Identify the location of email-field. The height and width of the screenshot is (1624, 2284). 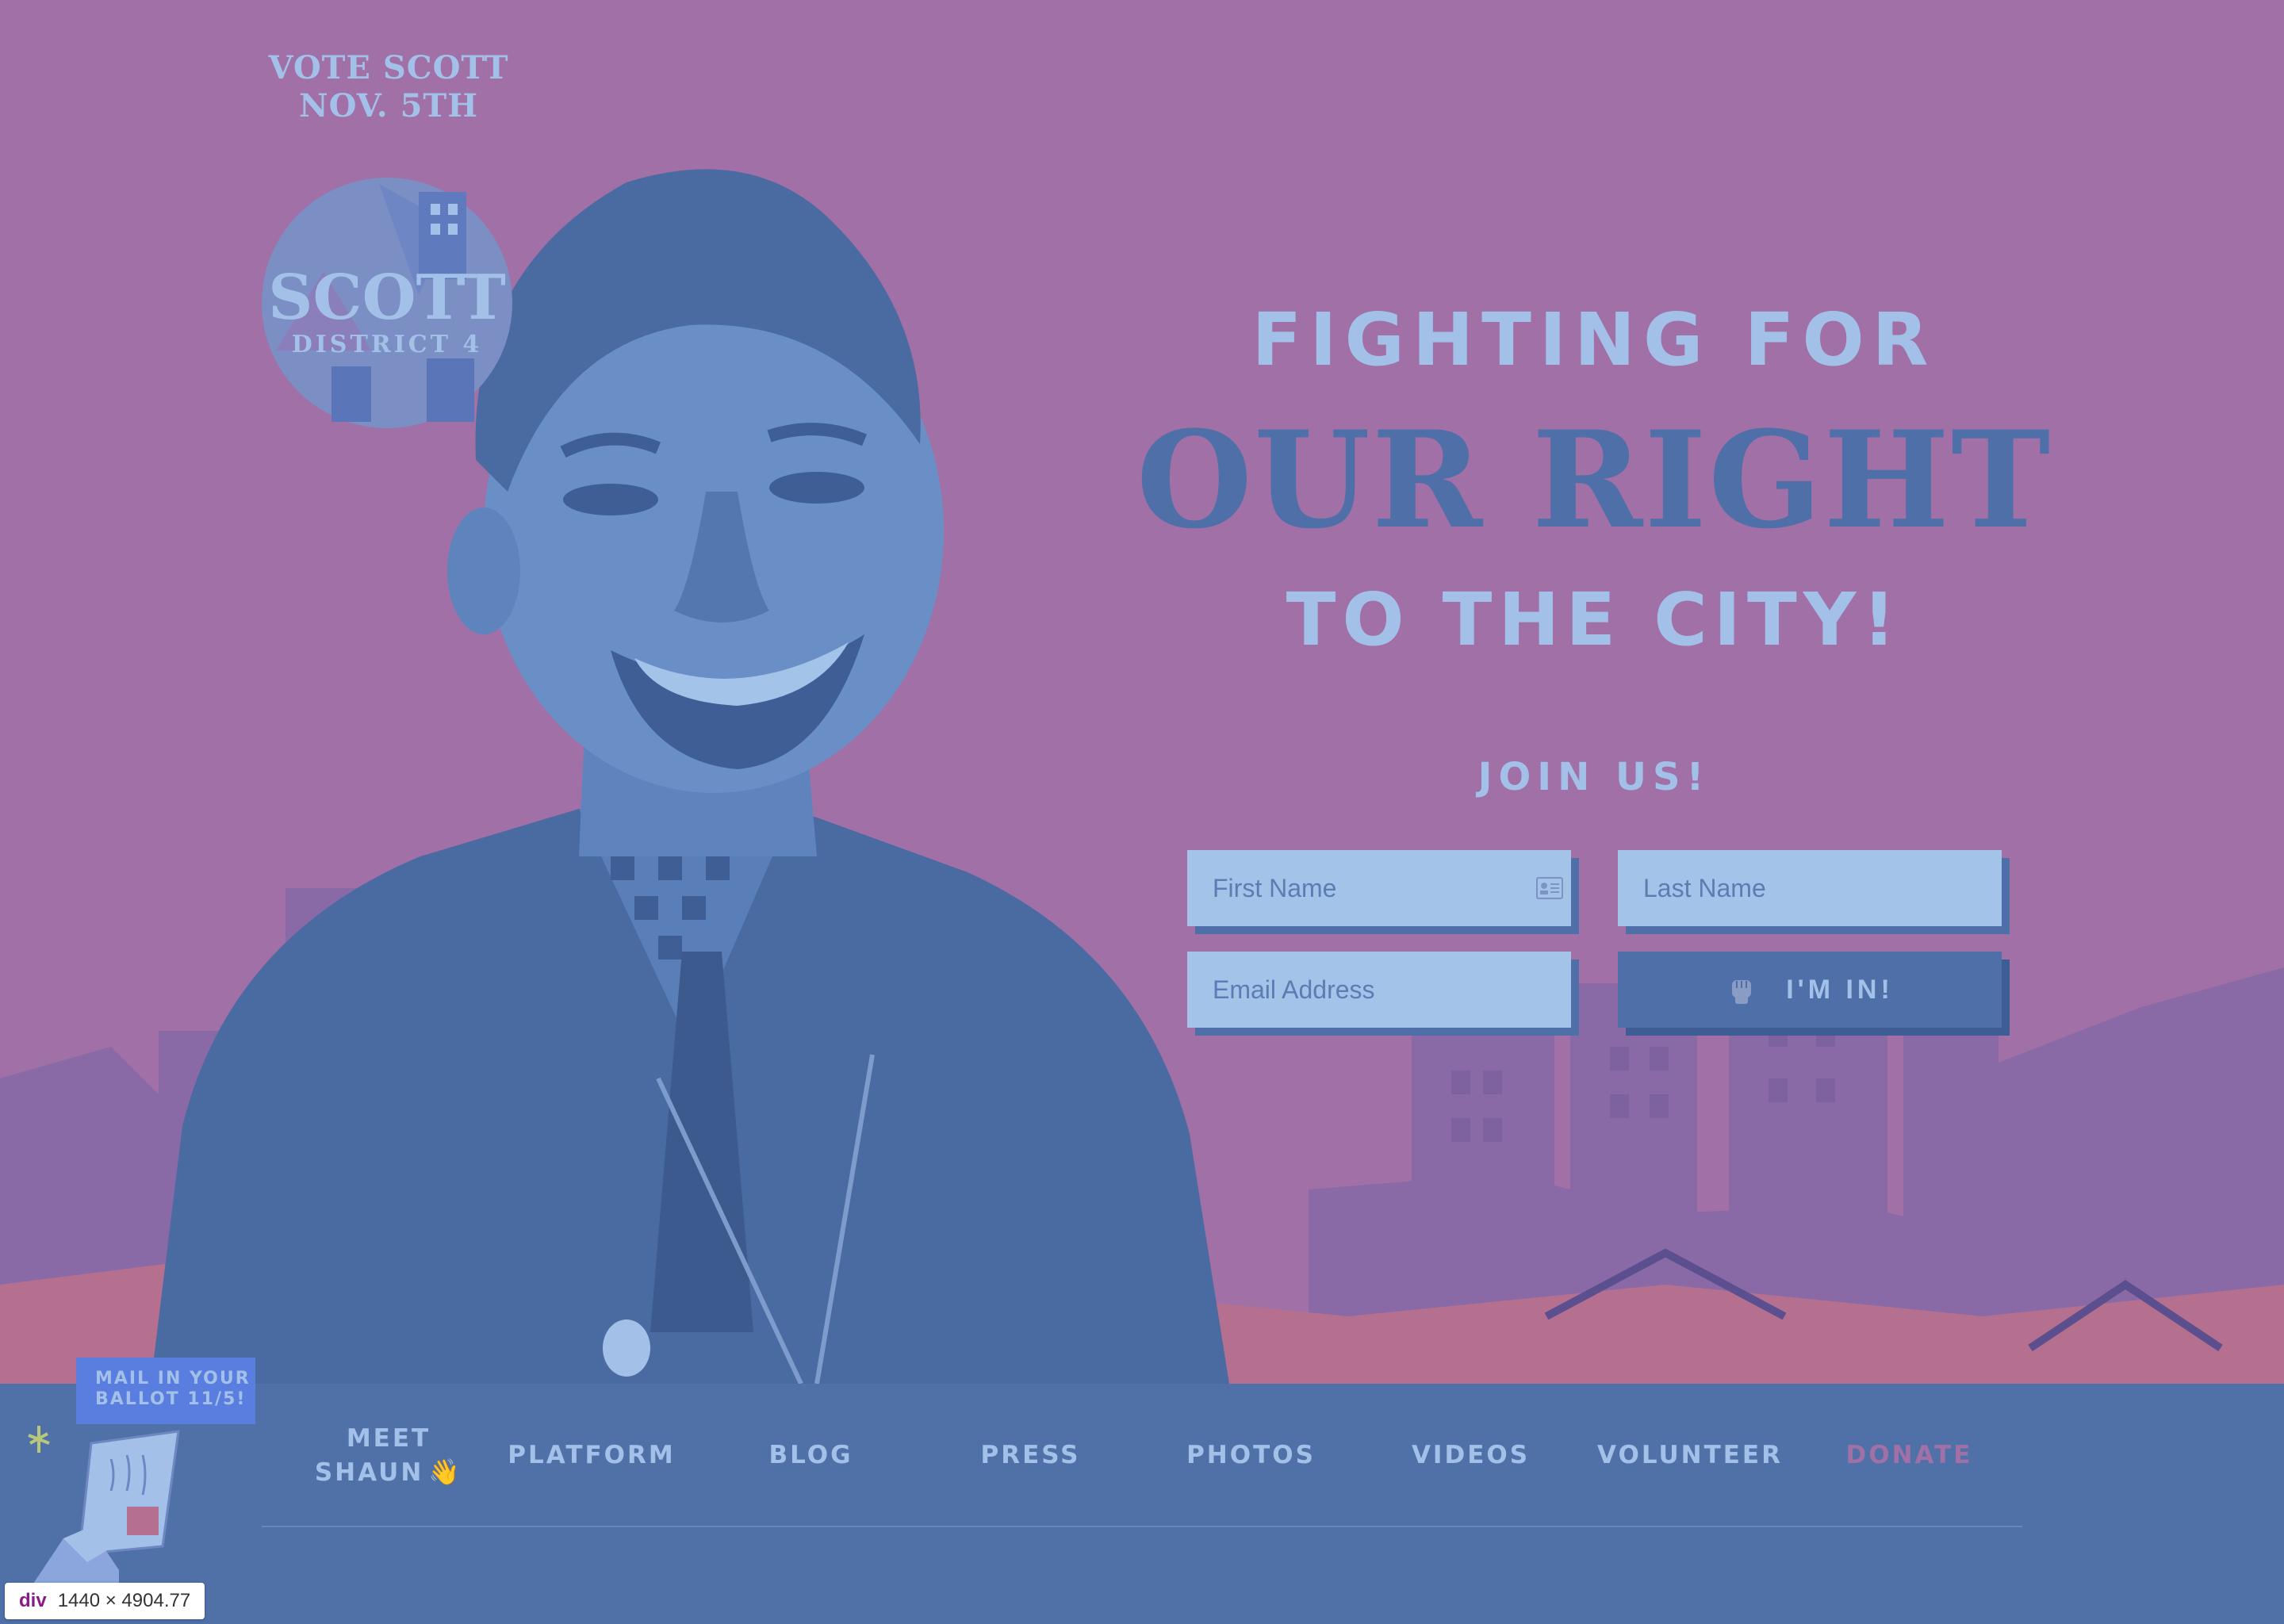
(1379, 990).